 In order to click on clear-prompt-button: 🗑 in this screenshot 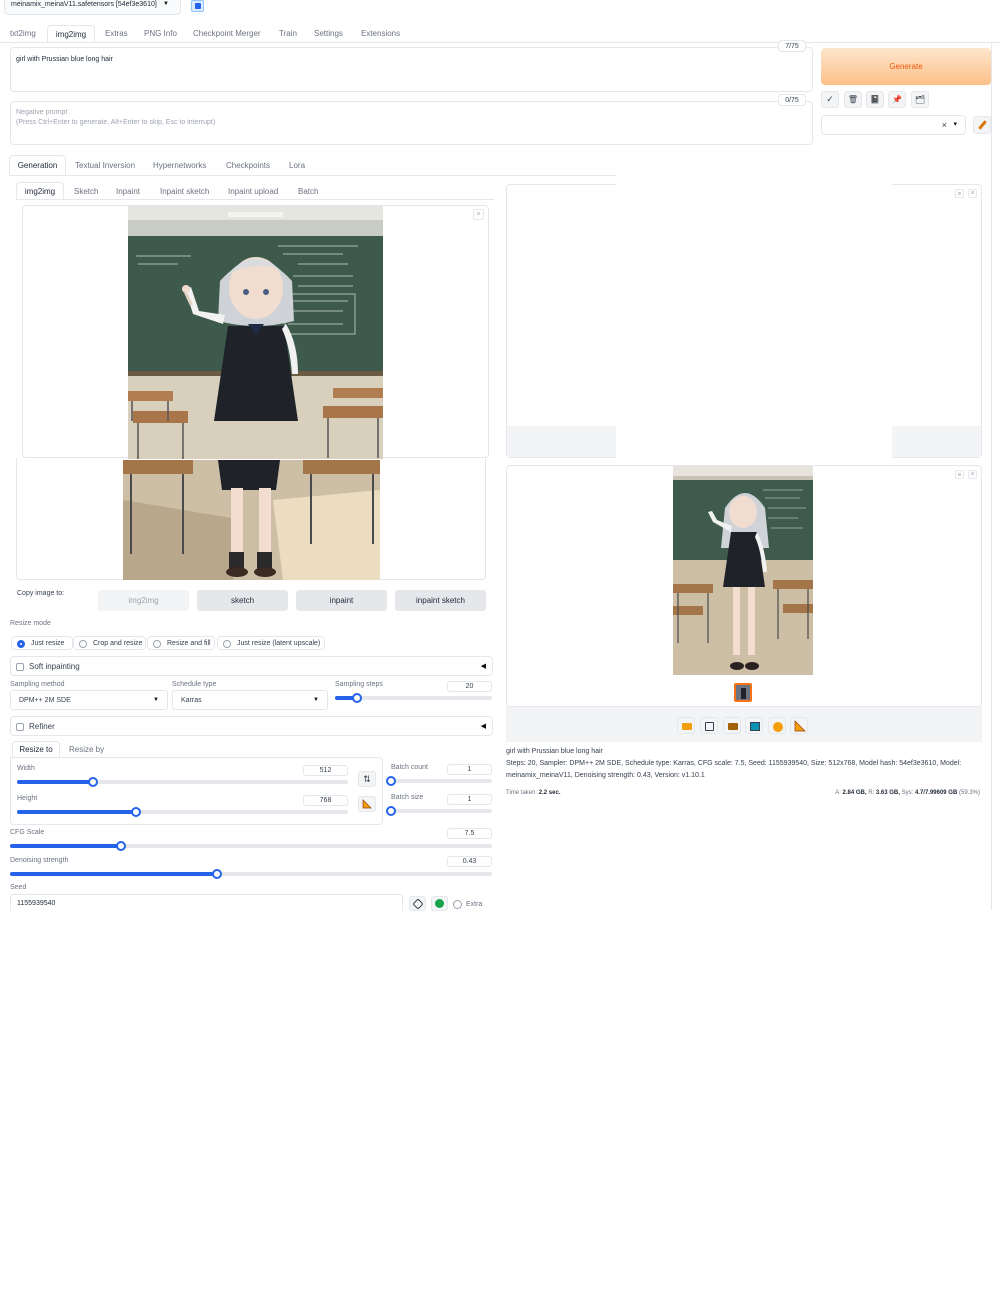, I will do `click(853, 99)`.